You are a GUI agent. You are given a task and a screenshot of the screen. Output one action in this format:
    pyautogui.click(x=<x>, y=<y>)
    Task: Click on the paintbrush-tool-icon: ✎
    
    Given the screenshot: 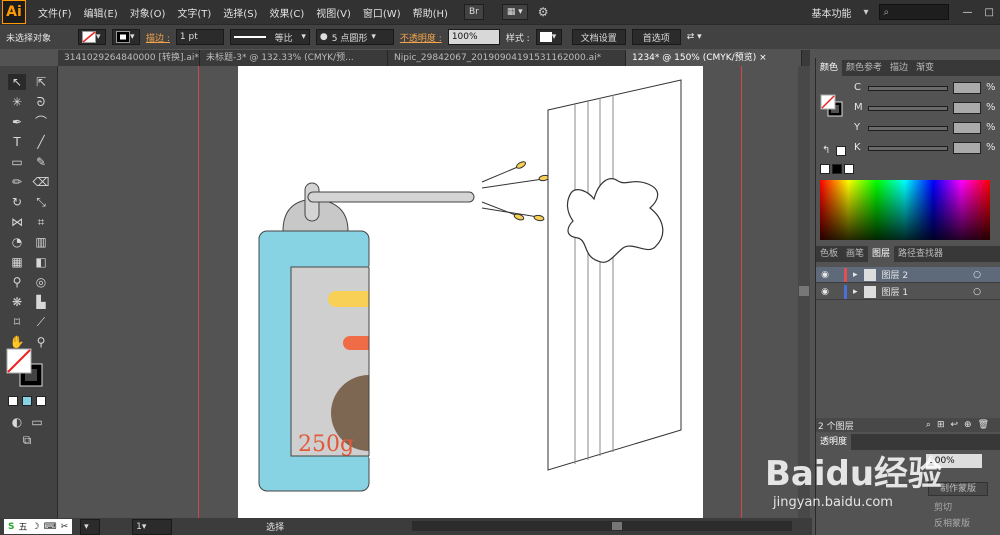 What is the action you would take?
    pyautogui.click(x=41, y=162)
    